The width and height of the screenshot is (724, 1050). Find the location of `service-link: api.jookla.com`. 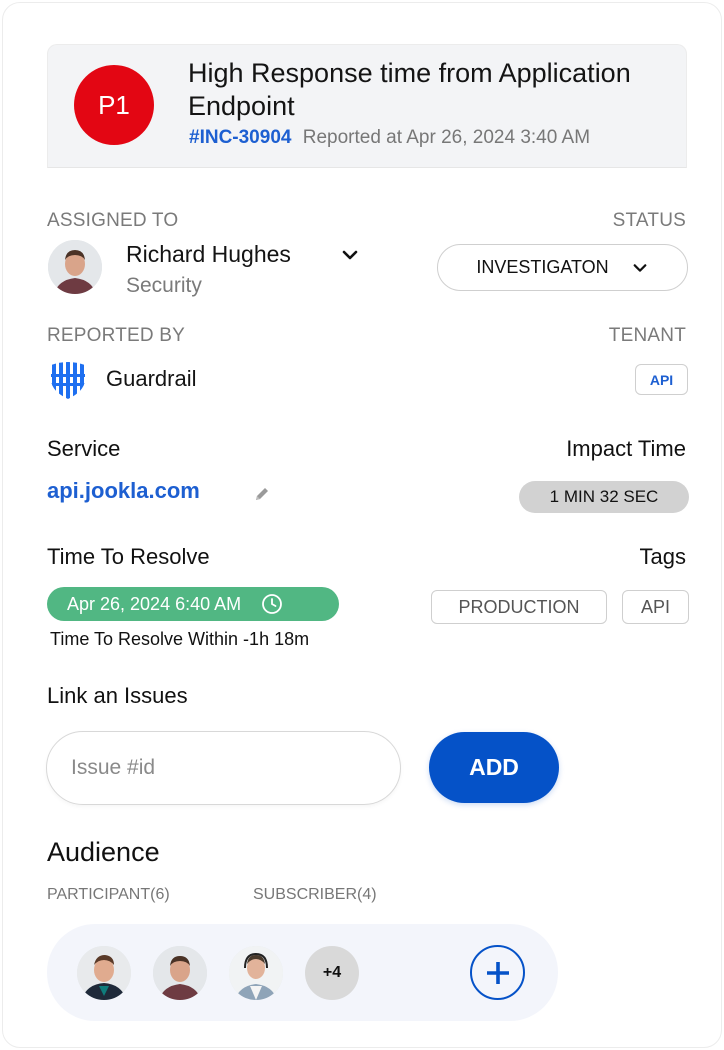

service-link: api.jookla.com is located at coordinates (123, 491).